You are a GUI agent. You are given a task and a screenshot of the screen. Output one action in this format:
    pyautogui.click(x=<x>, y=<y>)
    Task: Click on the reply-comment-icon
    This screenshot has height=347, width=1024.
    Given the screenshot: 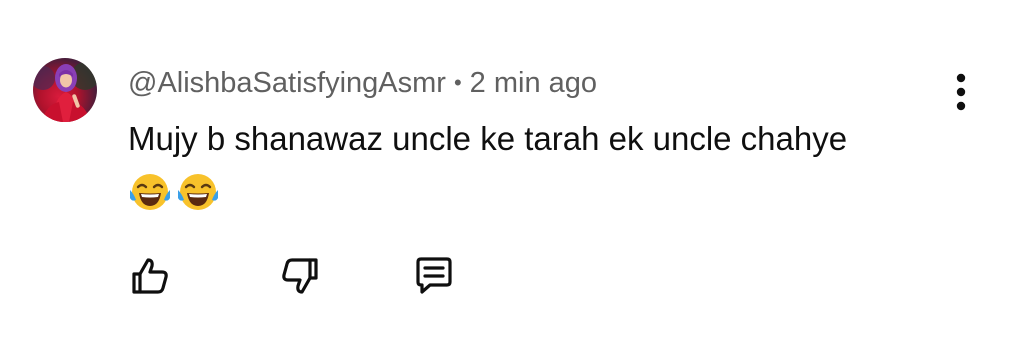 What is the action you would take?
    pyautogui.click(x=434, y=275)
    